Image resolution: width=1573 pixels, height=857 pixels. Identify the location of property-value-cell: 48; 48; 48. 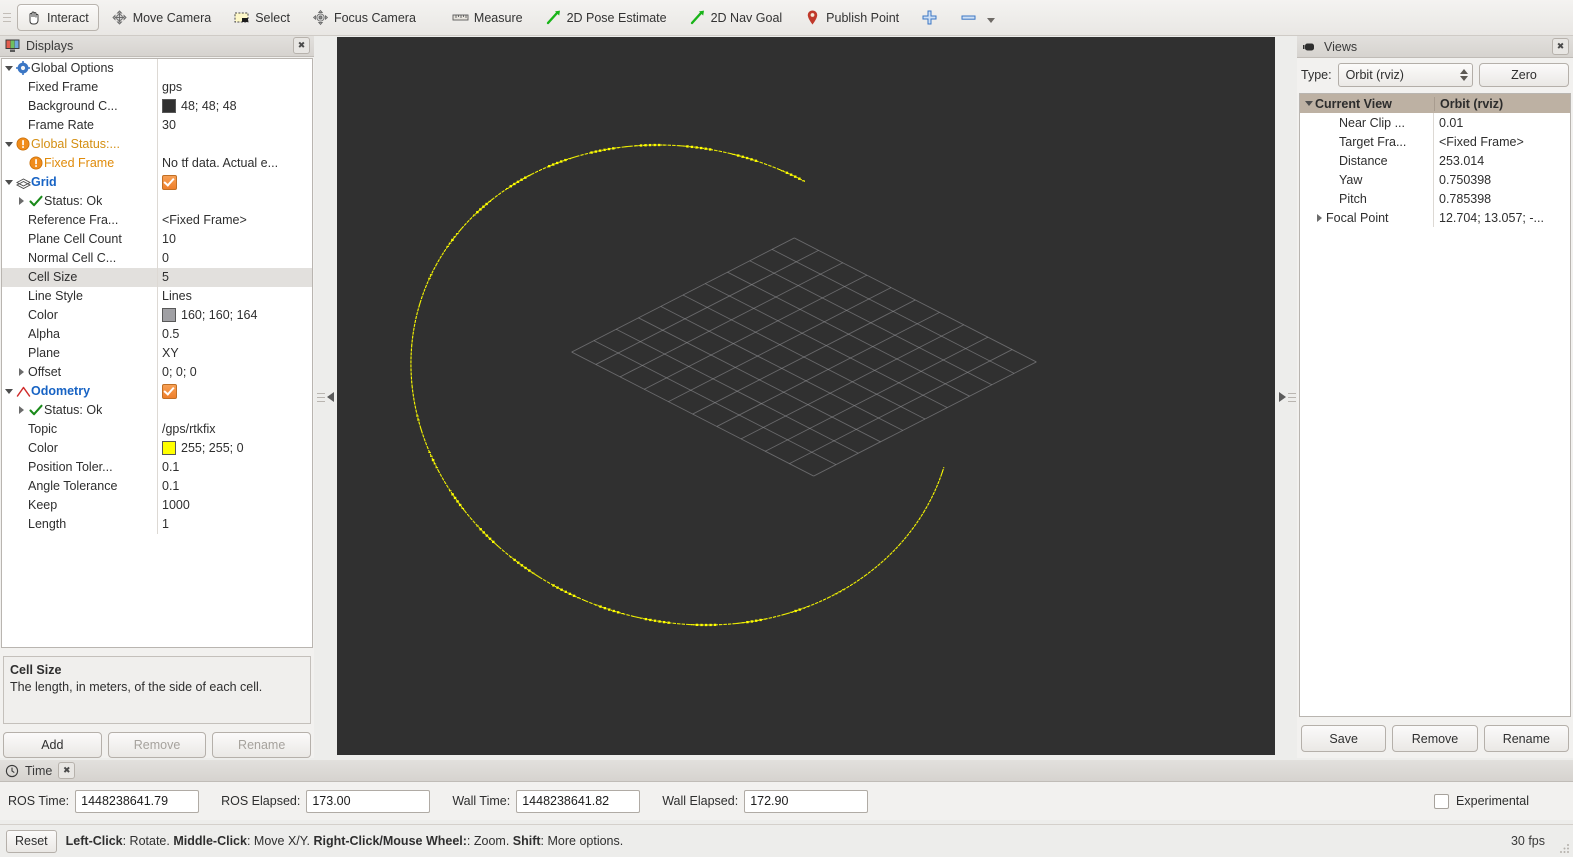
(235, 106).